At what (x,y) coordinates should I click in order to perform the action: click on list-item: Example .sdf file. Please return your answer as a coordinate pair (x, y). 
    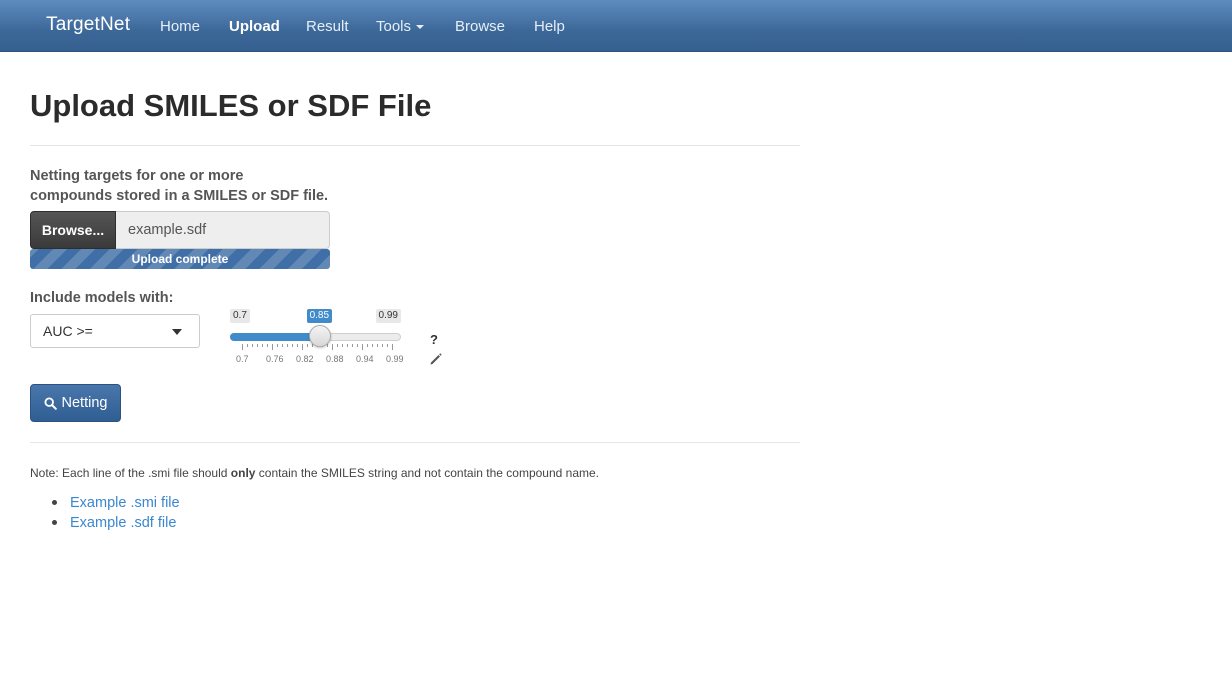
    Looking at the image, I should click on (105, 523).